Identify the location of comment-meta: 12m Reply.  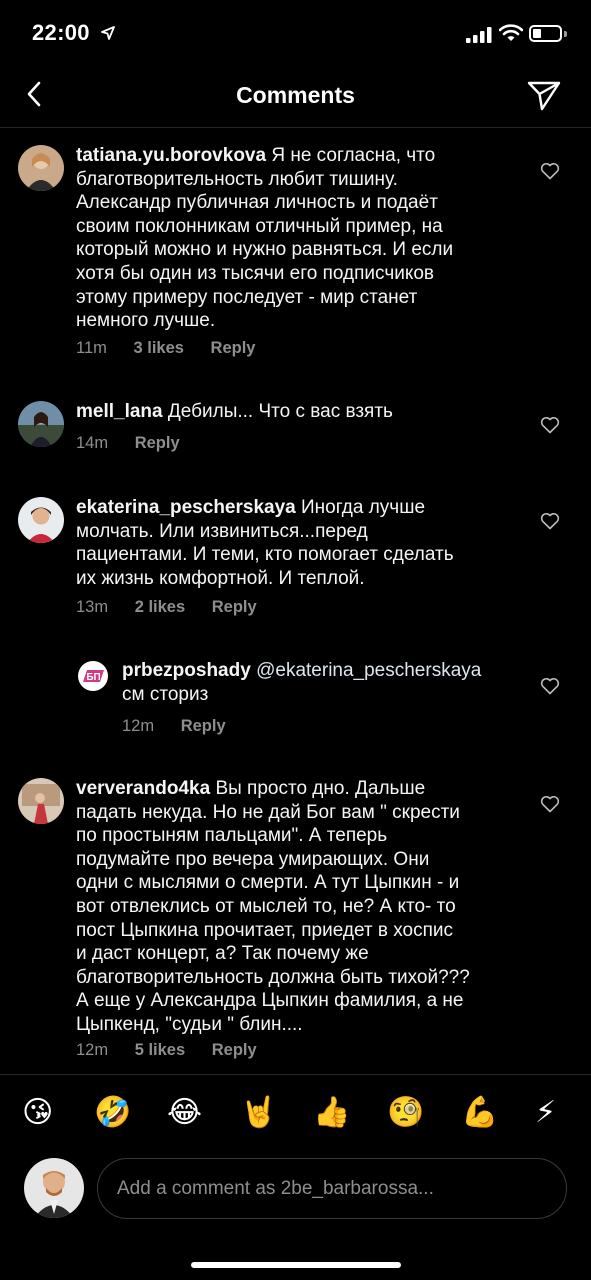
(185, 726).